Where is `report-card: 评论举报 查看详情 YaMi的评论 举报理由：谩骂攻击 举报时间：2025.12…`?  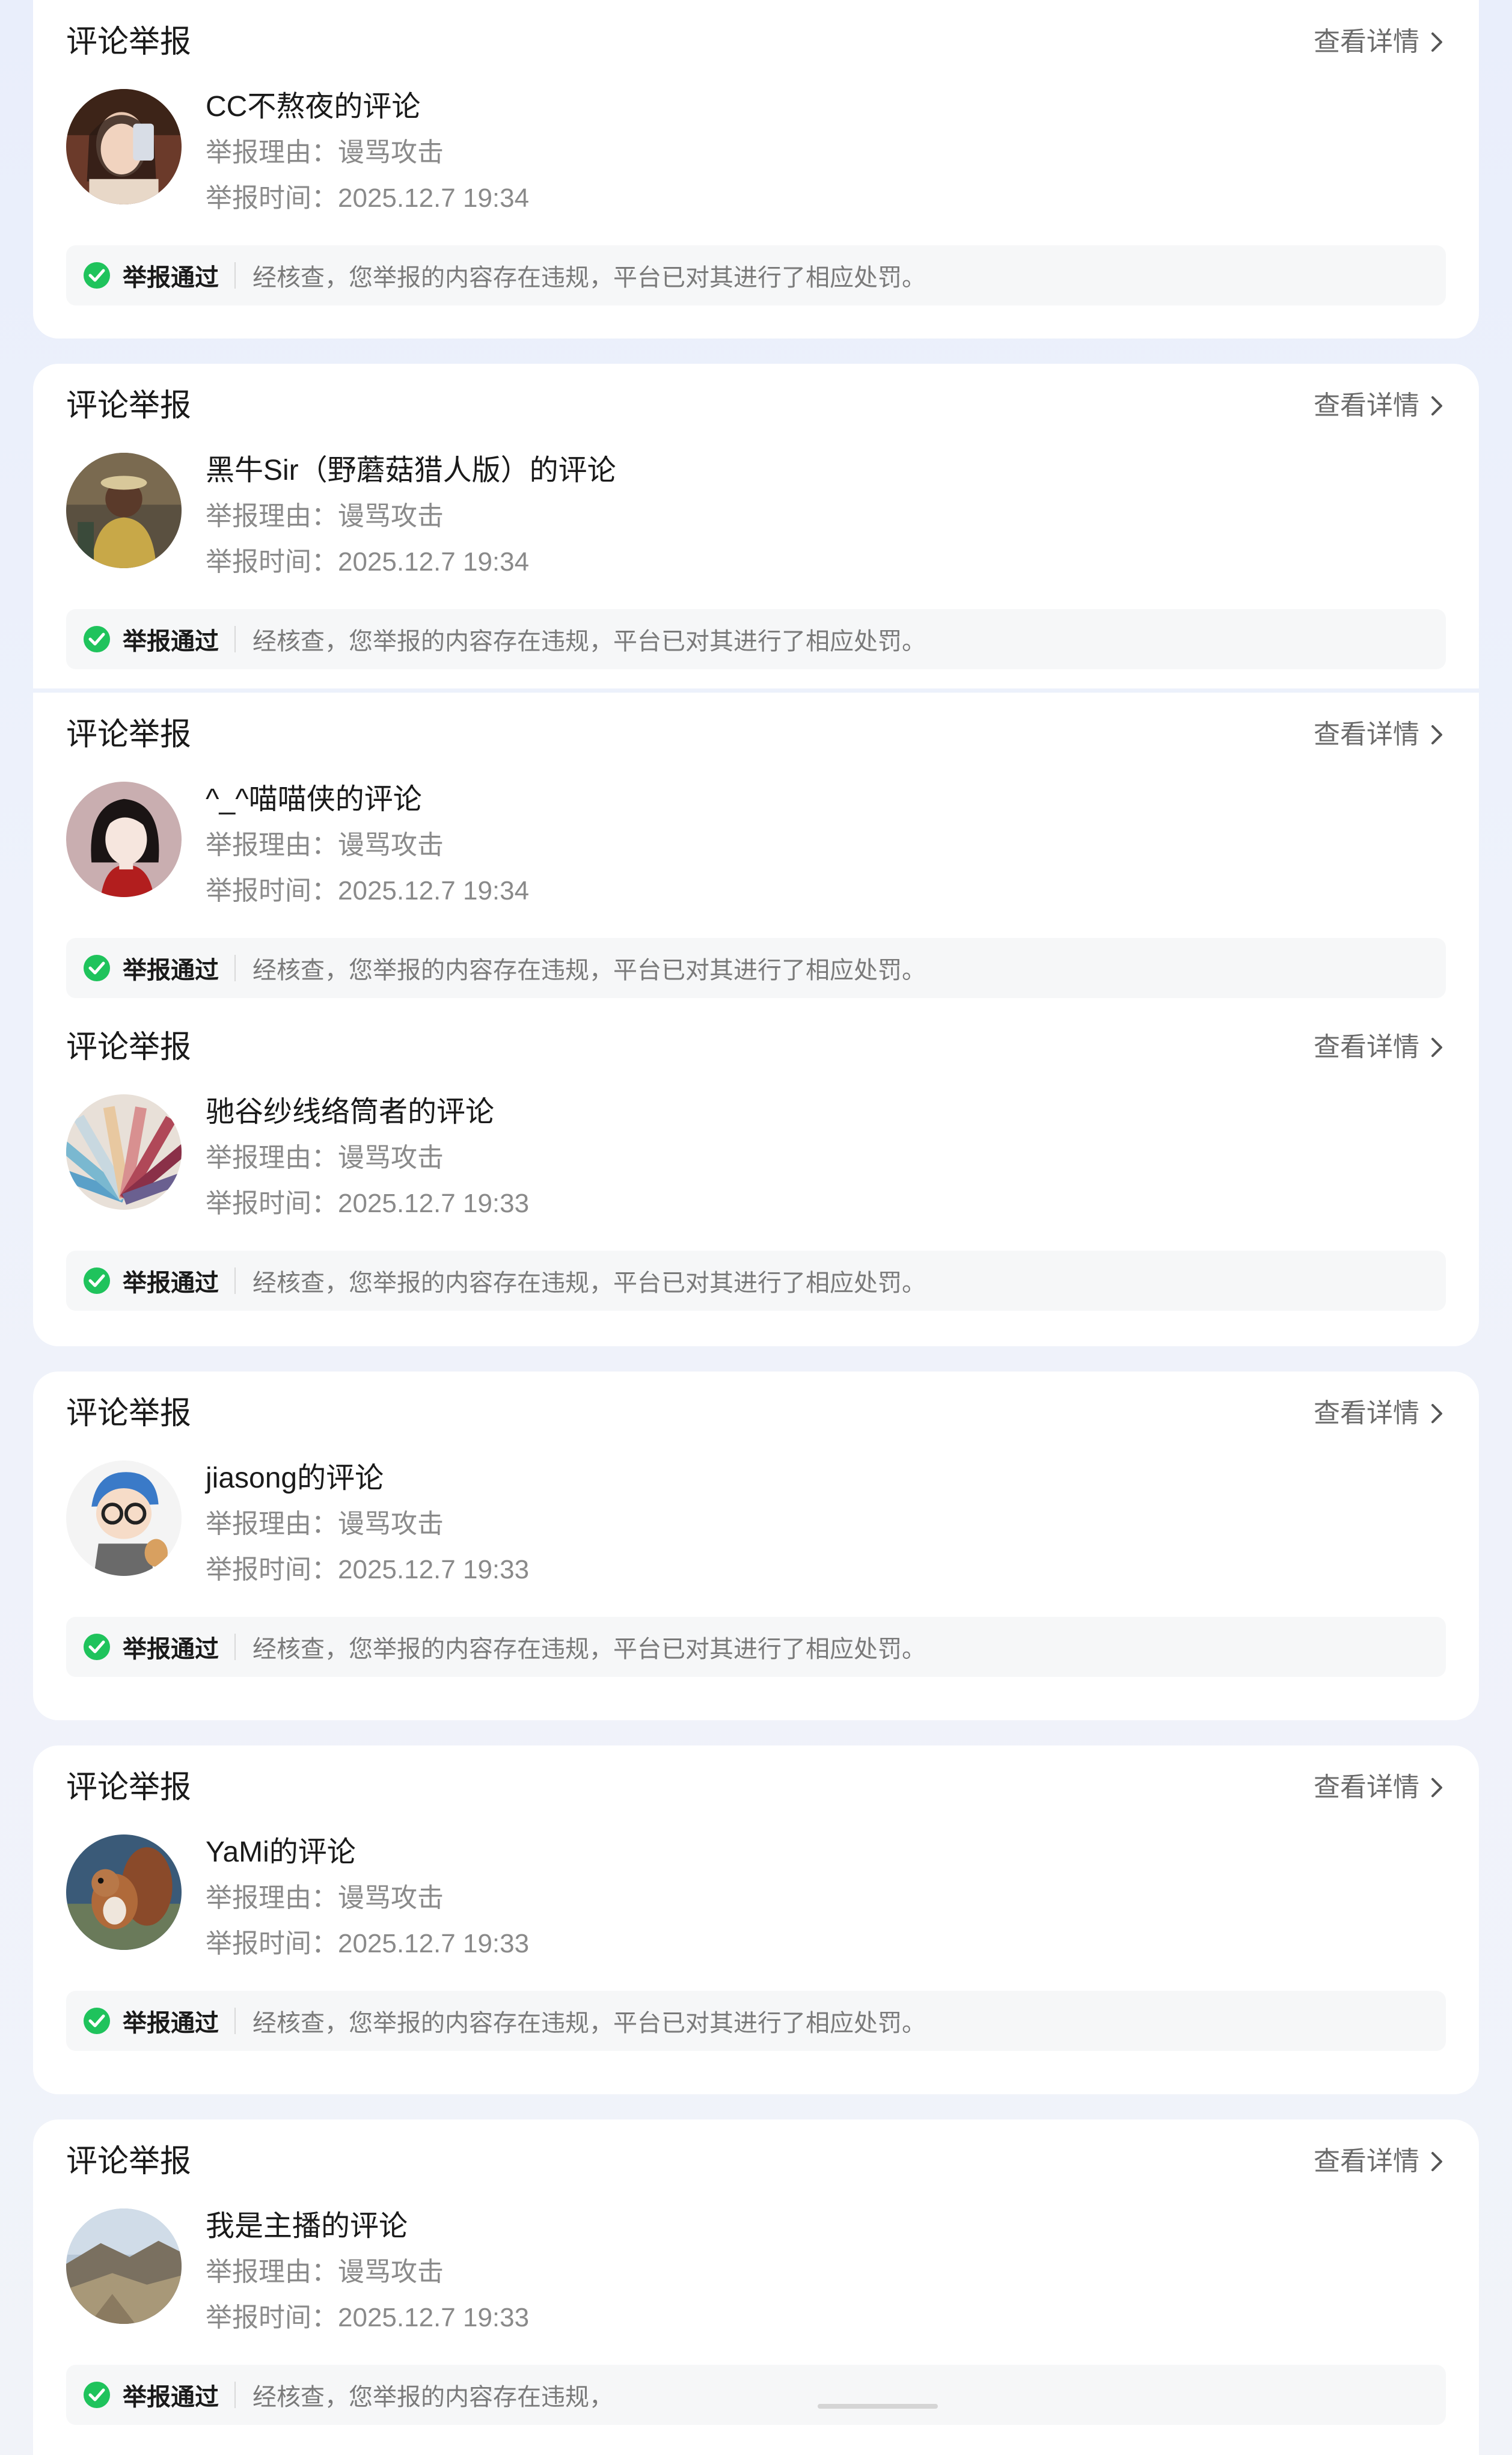
report-card: 评论举报 查看详情 YaMi的评论 举报理由：谩骂攻击 举报时间：2025.12… is located at coordinates (756, 1919).